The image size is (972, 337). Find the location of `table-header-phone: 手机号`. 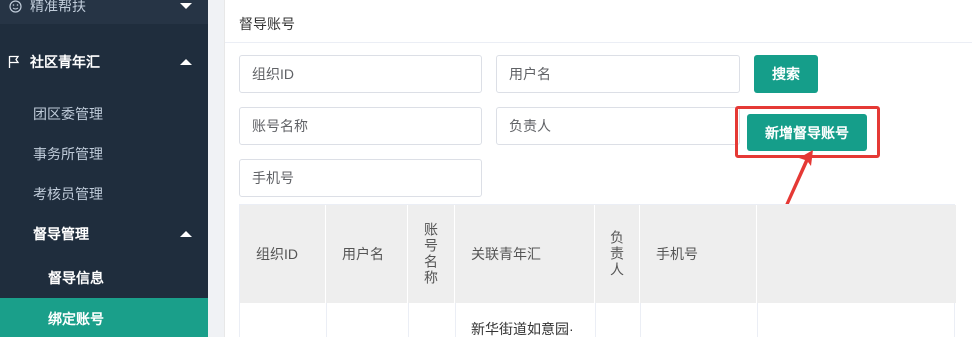

table-header-phone: 手机号 is located at coordinates (698, 254).